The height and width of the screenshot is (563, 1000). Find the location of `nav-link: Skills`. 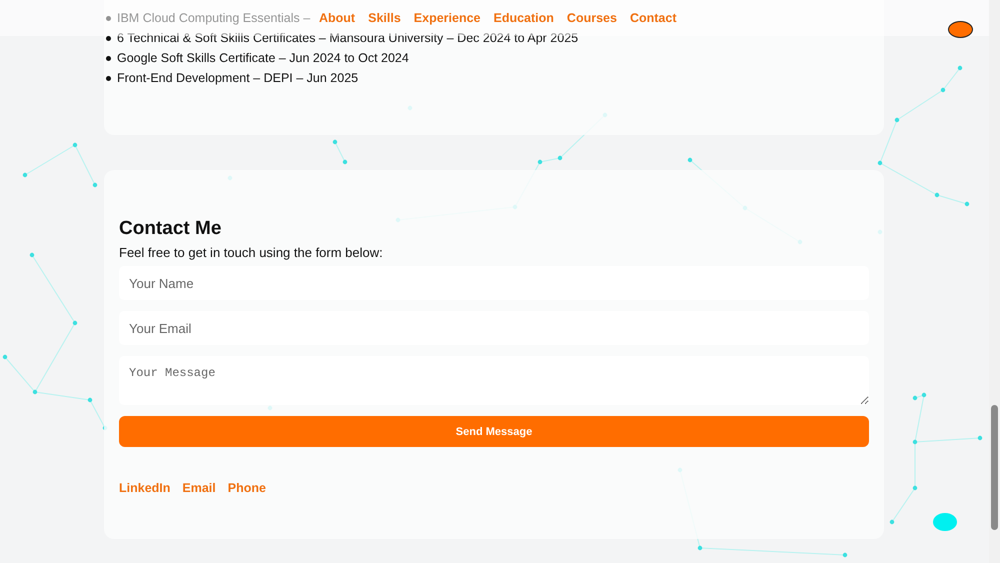

nav-link: Skills is located at coordinates (384, 18).